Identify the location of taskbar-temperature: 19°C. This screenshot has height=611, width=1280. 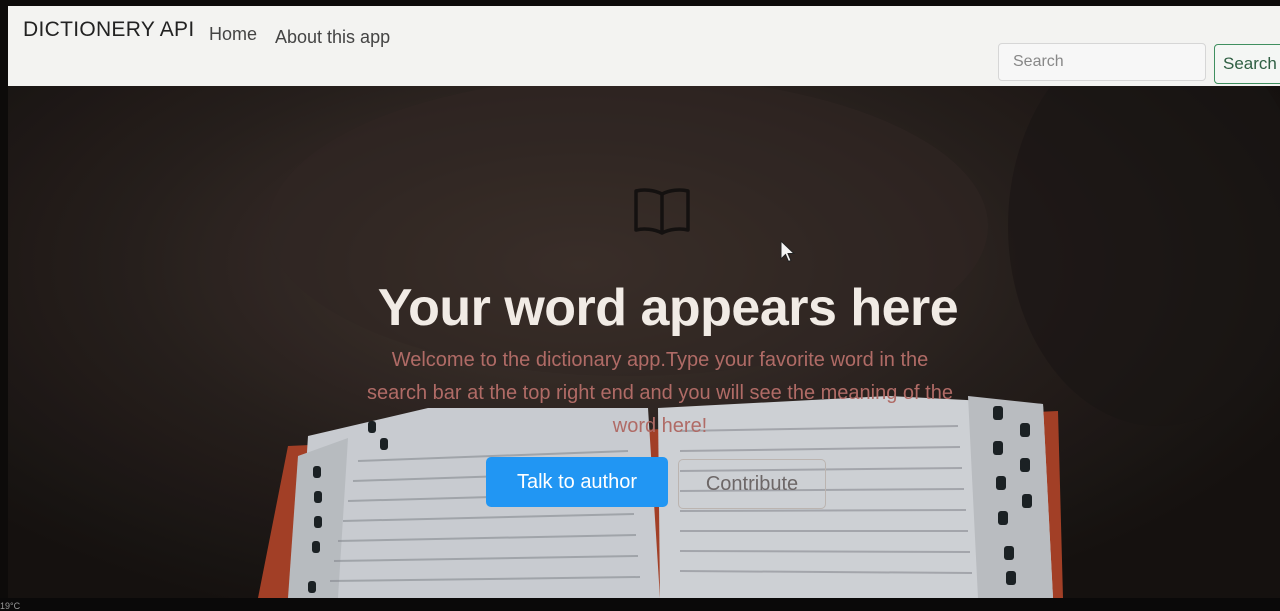
(10, 606).